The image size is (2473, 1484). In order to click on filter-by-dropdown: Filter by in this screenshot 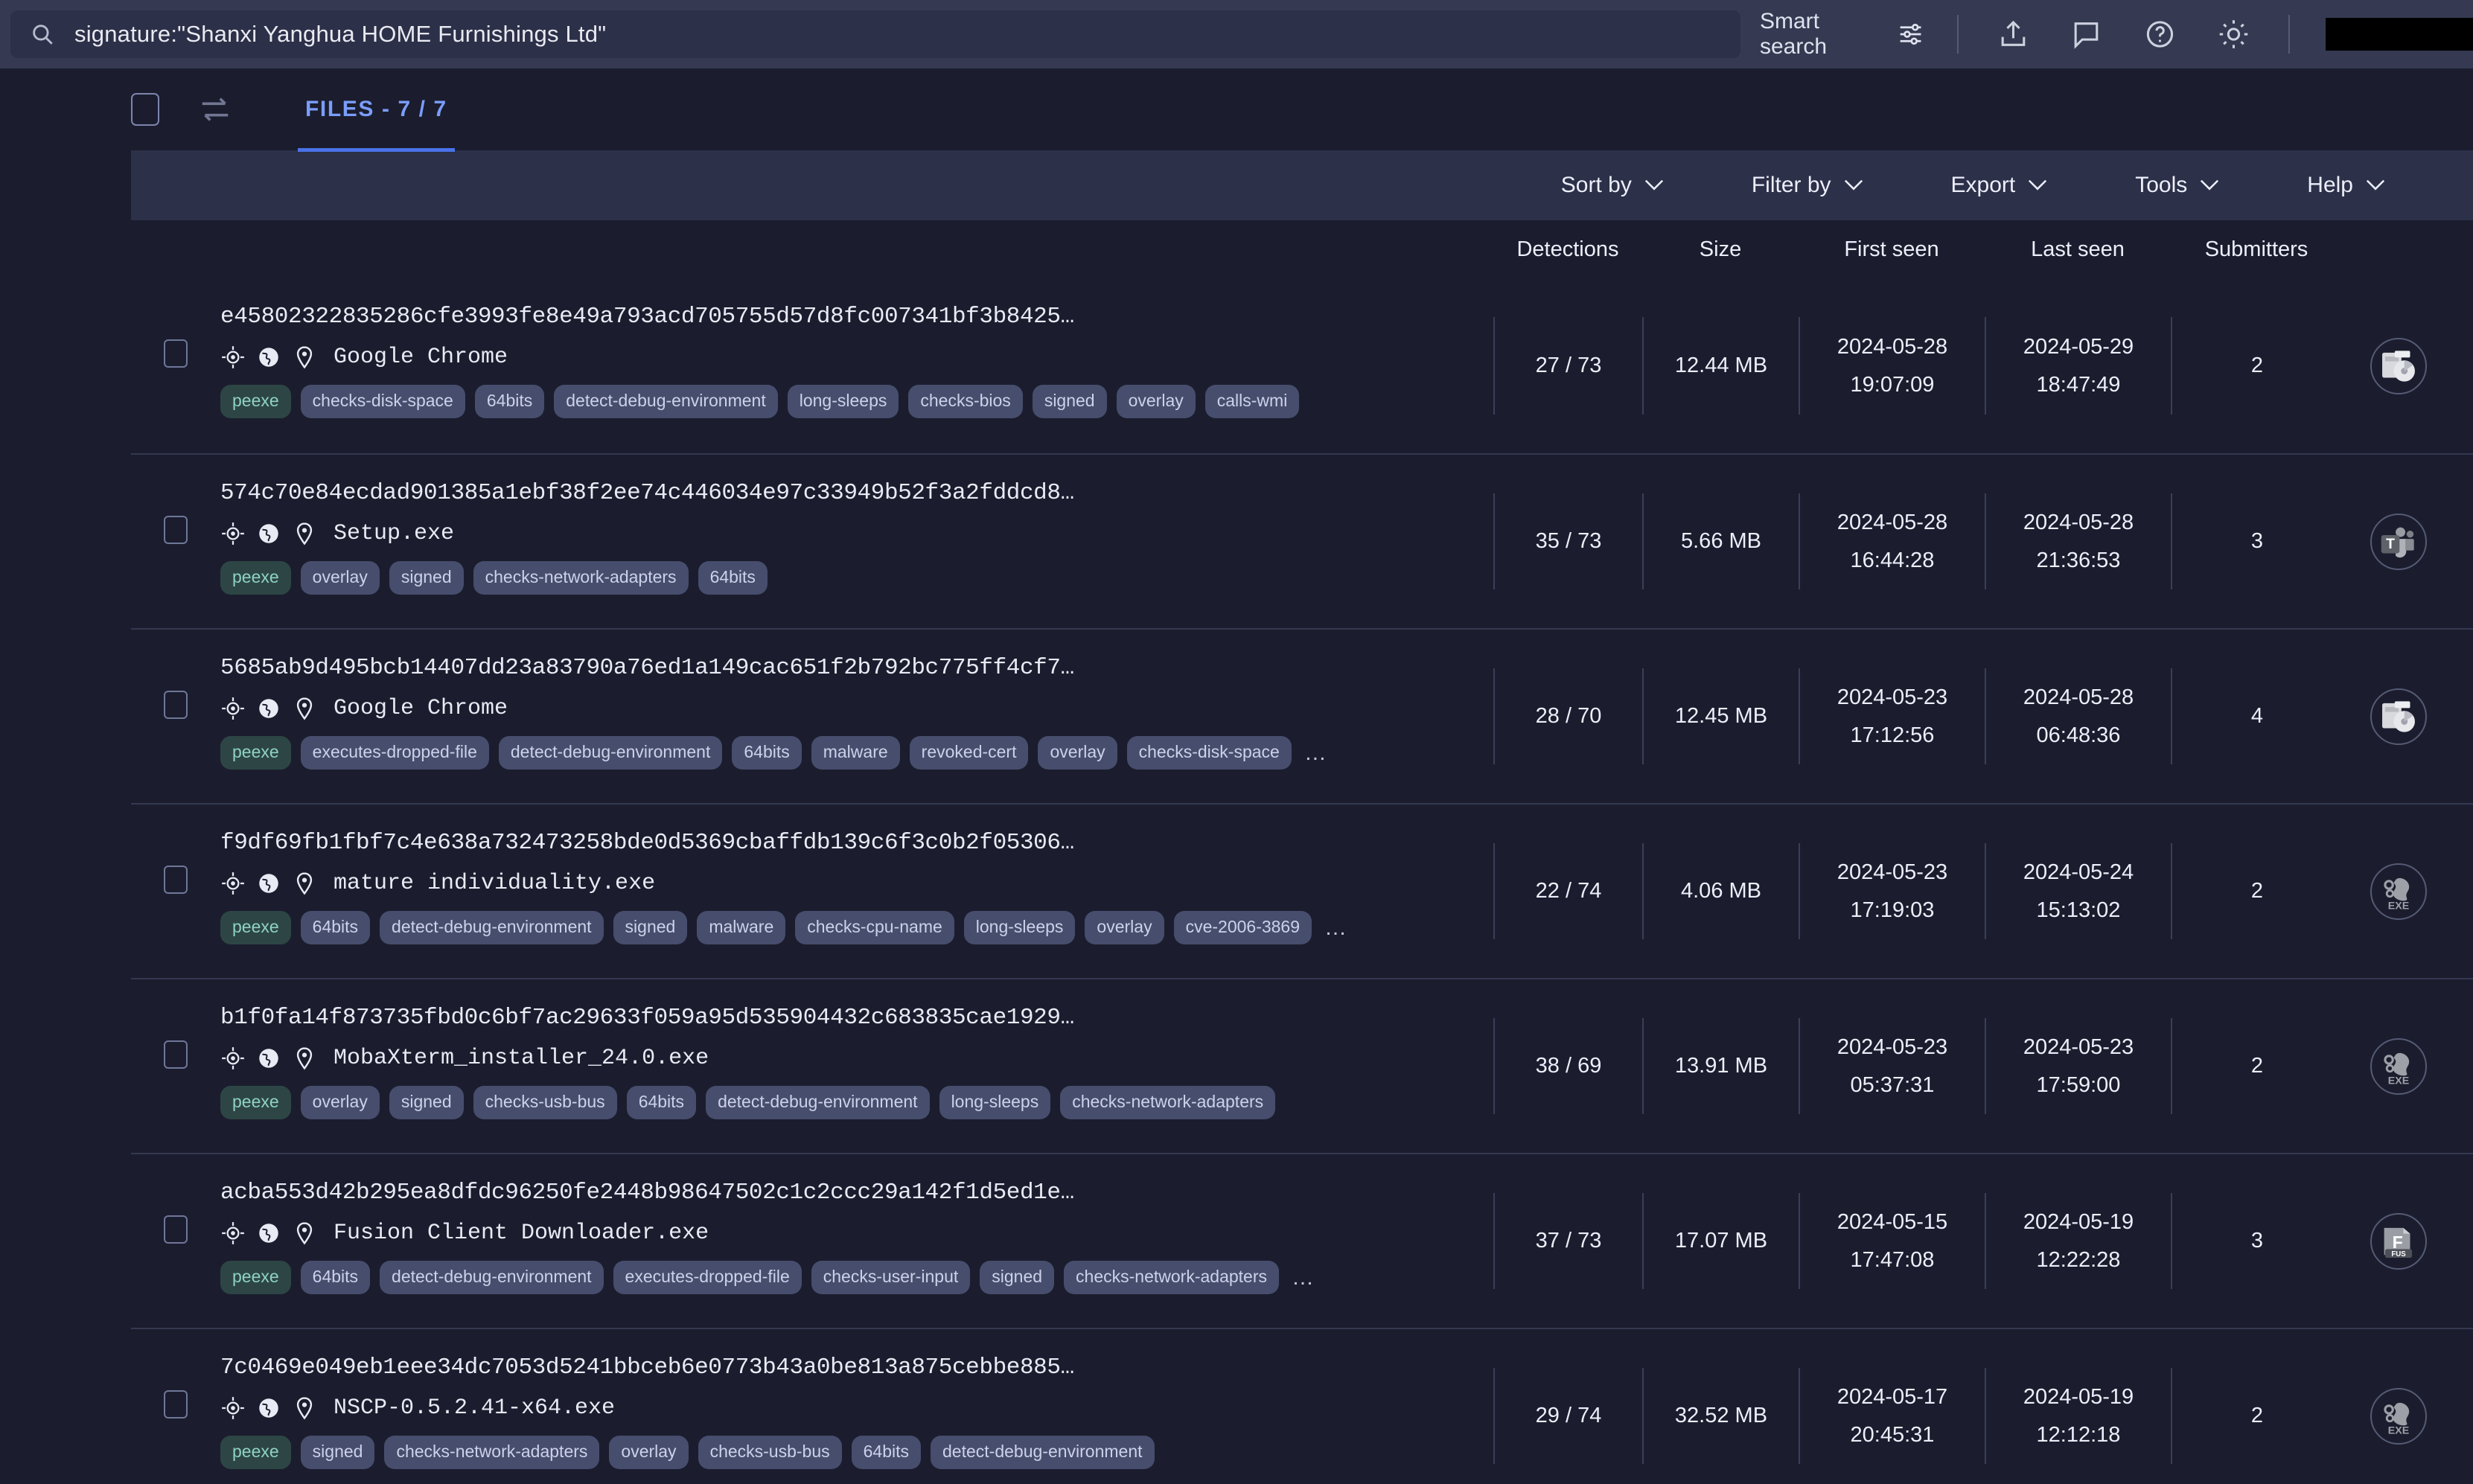, I will do `click(1807, 185)`.